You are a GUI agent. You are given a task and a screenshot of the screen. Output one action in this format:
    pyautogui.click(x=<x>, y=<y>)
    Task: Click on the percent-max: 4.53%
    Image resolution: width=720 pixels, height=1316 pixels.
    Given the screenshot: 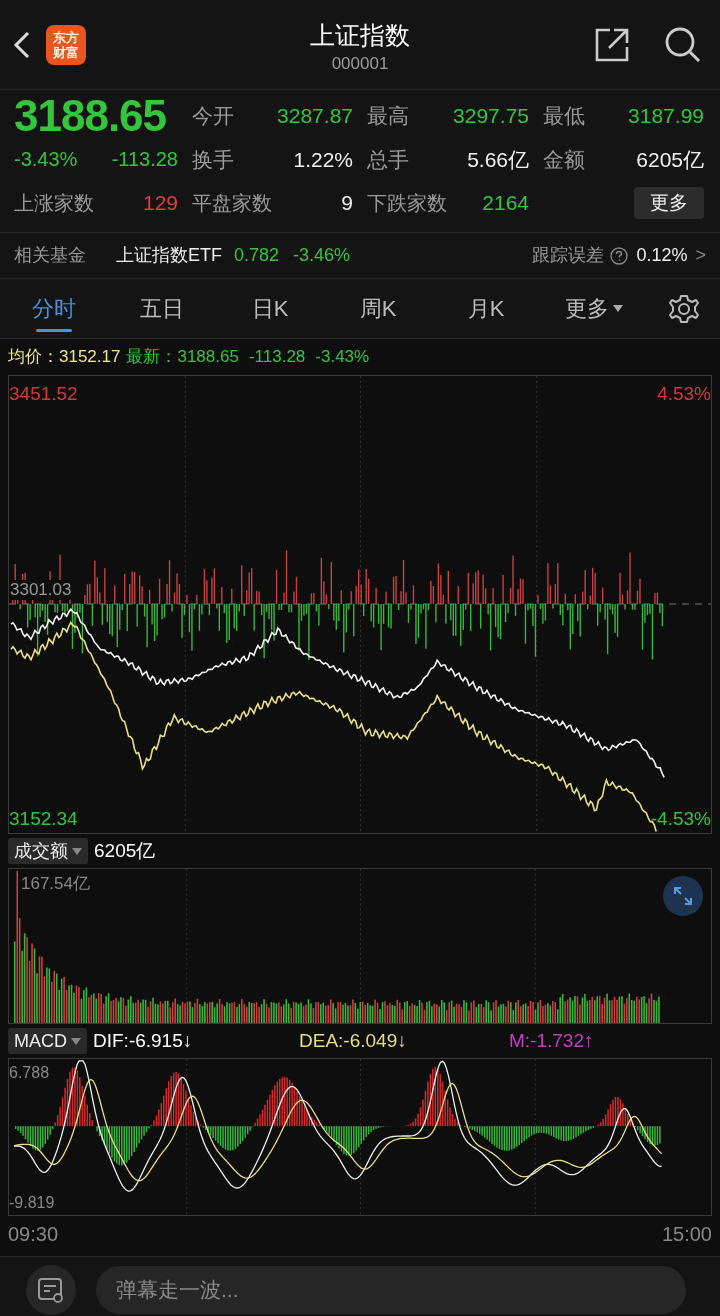 What is the action you would take?
    pyautogui.click(x=684, y=394)
    